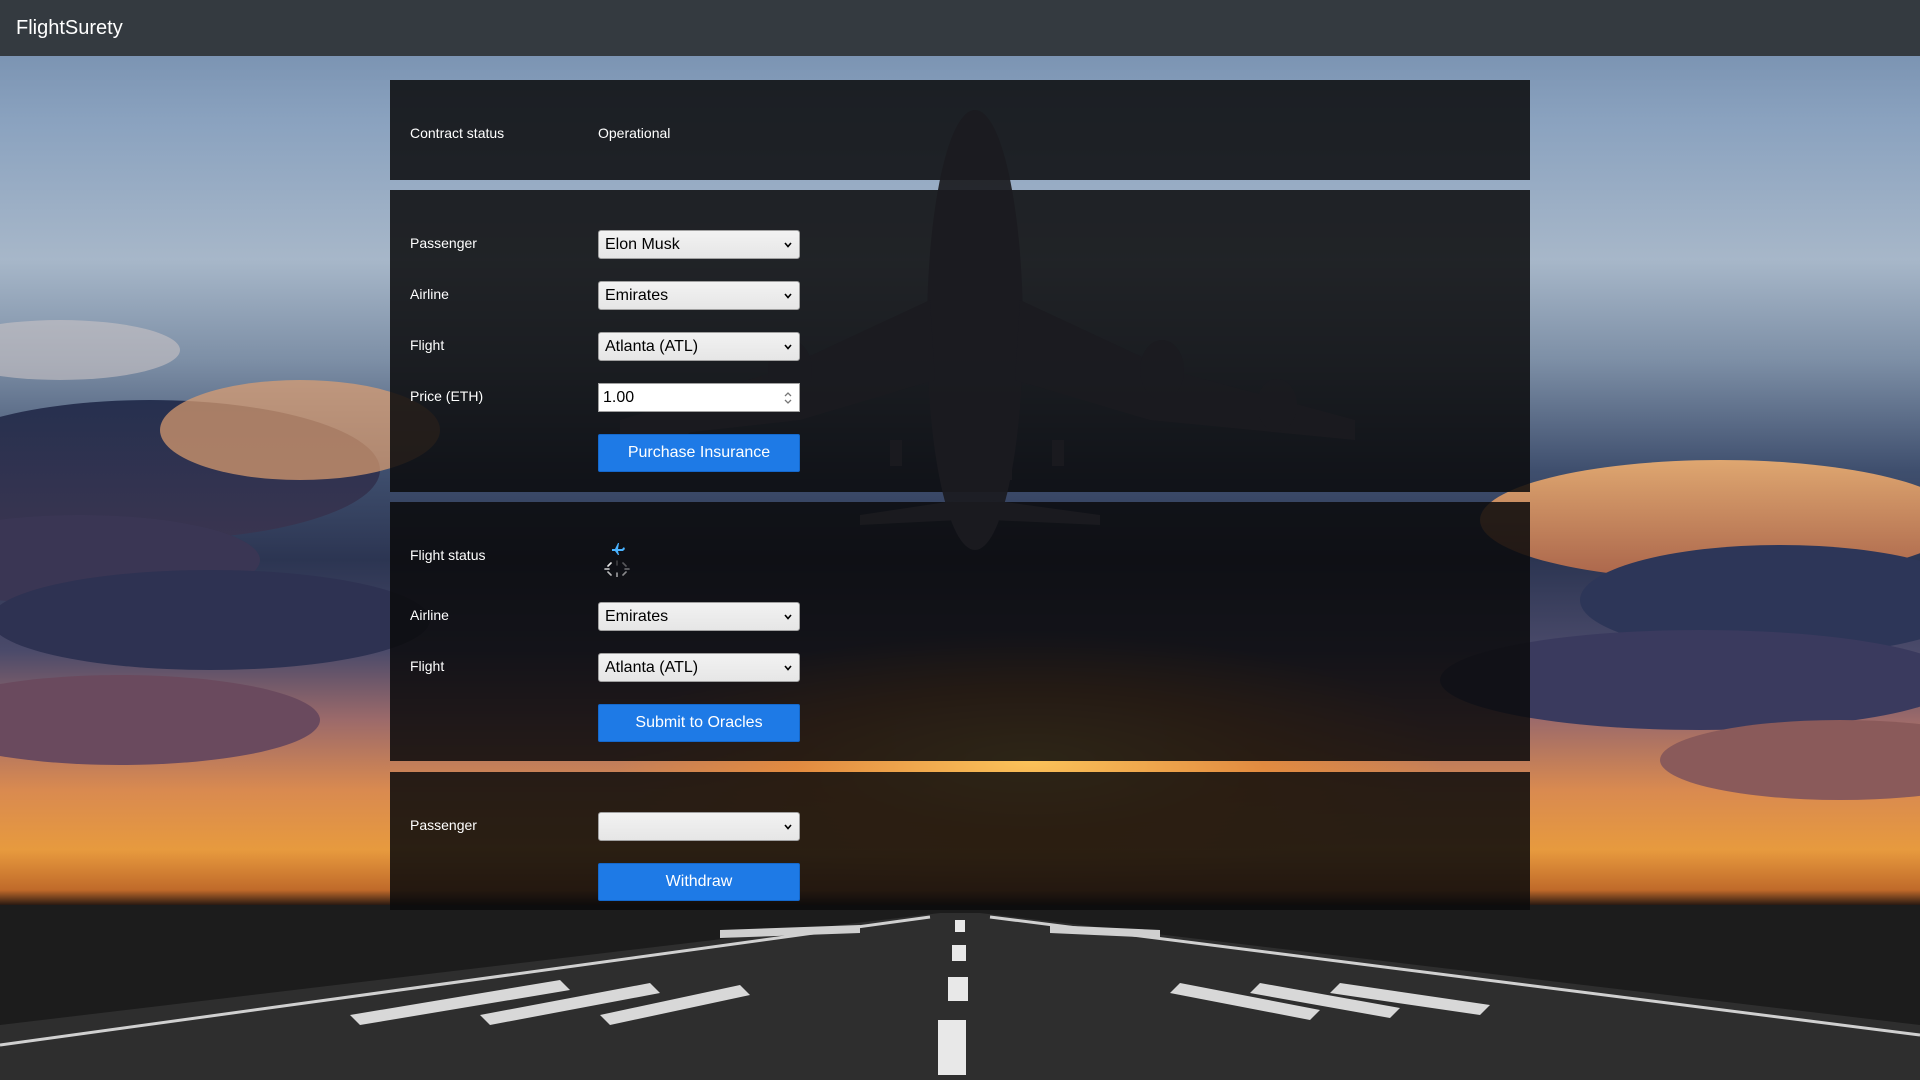 This screenshot has height=1080, width=1920. I want to click on contract-status-value: Operational, so click(634, 133).